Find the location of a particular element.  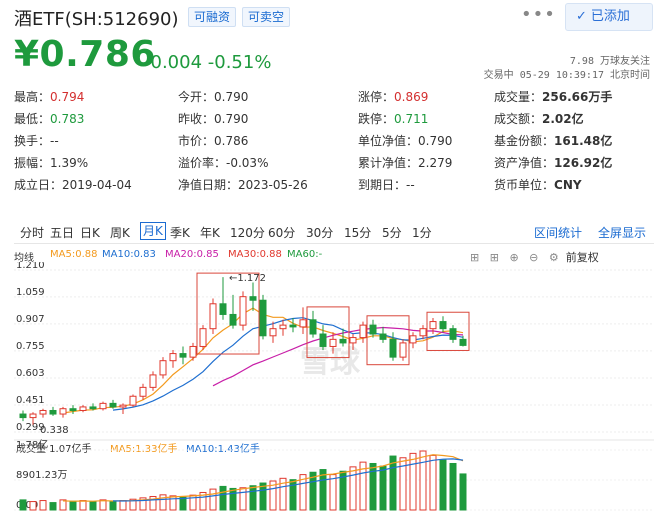

current-price: ¥0.786 is located at coordinates (85, 54).